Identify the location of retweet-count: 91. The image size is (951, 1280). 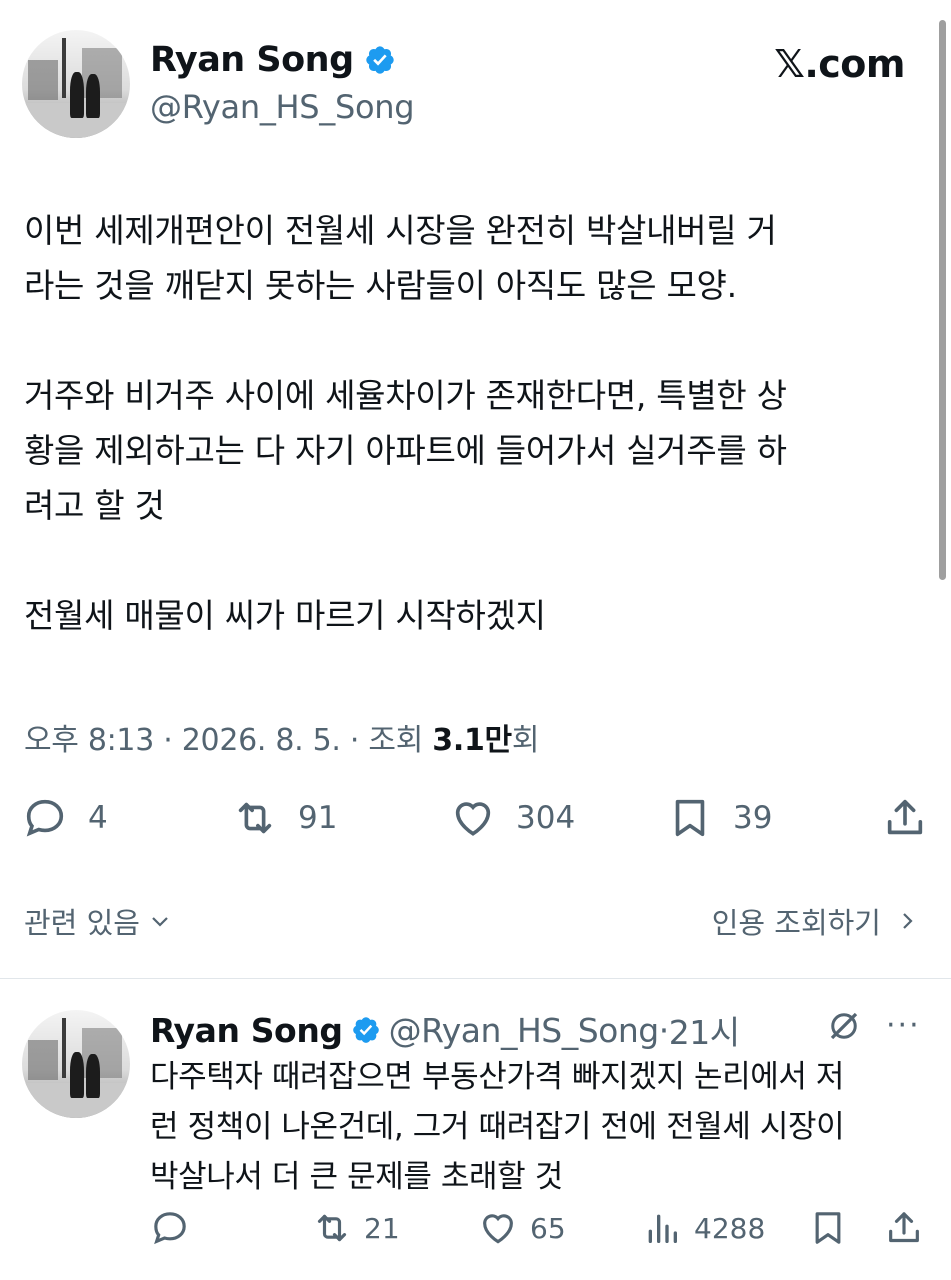
(318, 818).